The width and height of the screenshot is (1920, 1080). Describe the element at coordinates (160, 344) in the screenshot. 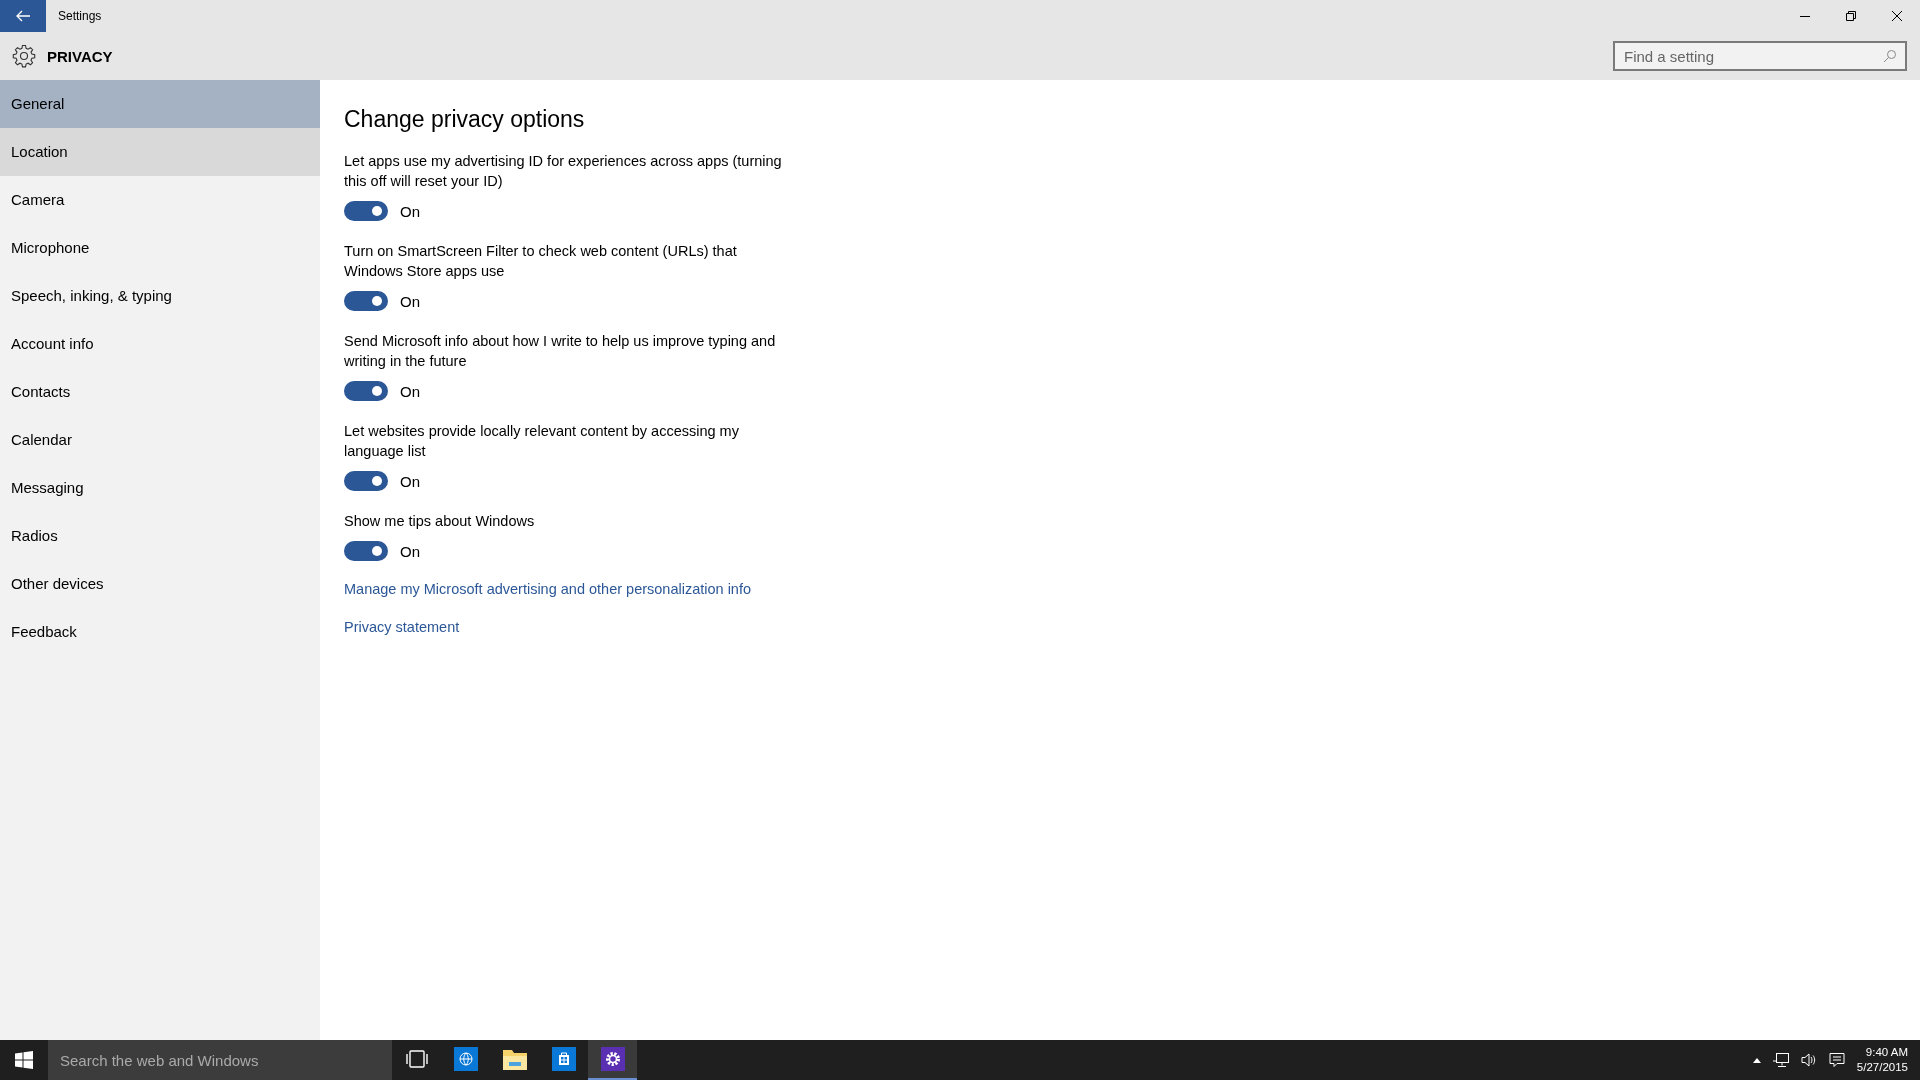

I see `sidebar-item: Account info` at that location.